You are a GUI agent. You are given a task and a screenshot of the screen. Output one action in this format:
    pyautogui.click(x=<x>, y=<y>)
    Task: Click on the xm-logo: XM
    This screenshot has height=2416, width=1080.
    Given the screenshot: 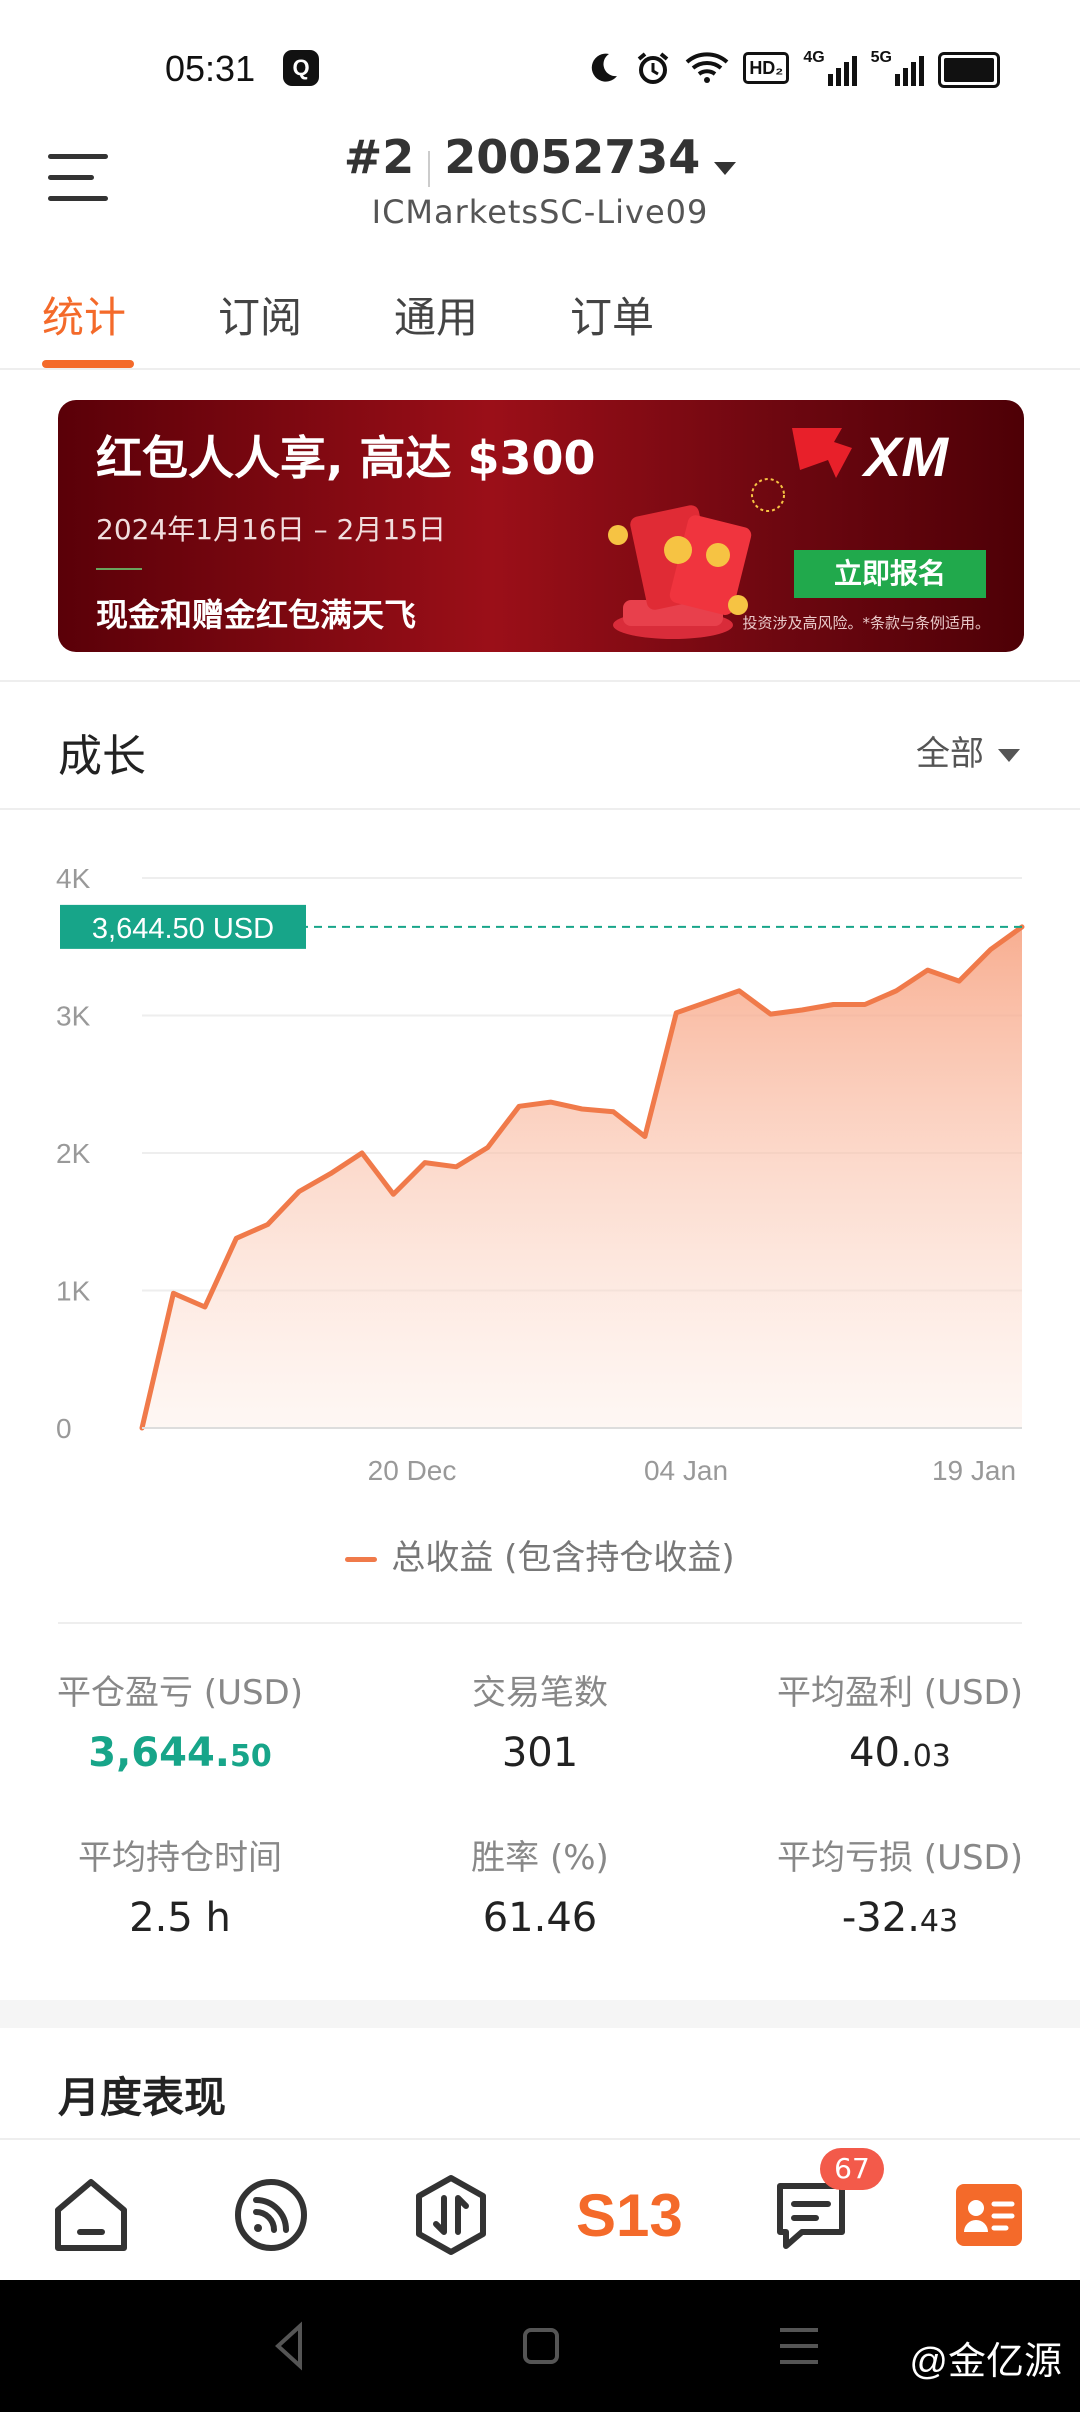 What is the action you would take?
    pyautogui.click(x=886, y=455)
    